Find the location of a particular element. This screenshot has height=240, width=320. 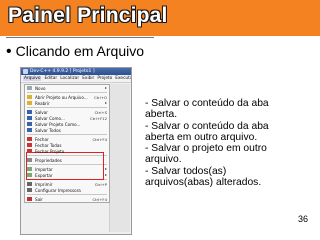

slide-title: Painel Principal is located at coordinates (88, 15).